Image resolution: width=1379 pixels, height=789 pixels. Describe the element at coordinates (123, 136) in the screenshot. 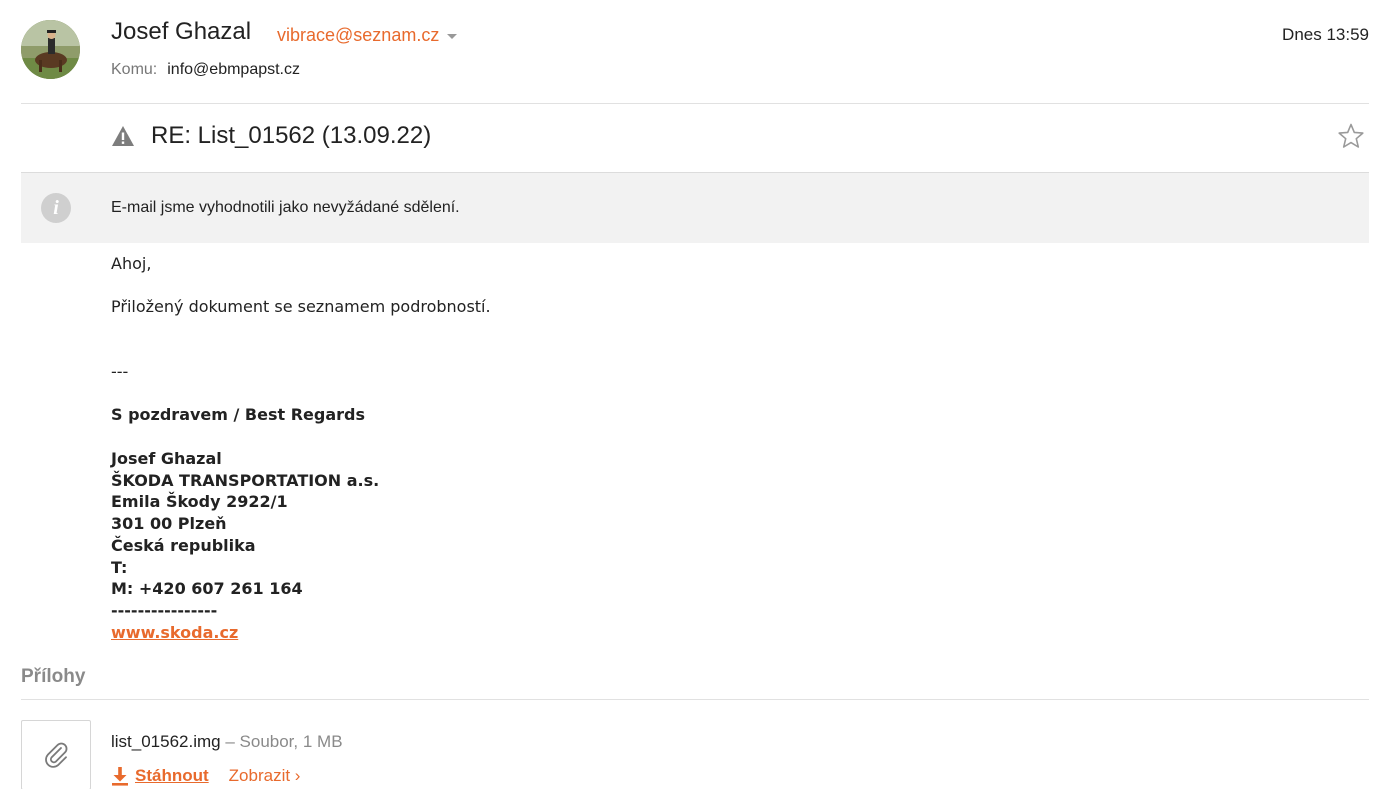

I see `warning-triangle-icon` at that location.